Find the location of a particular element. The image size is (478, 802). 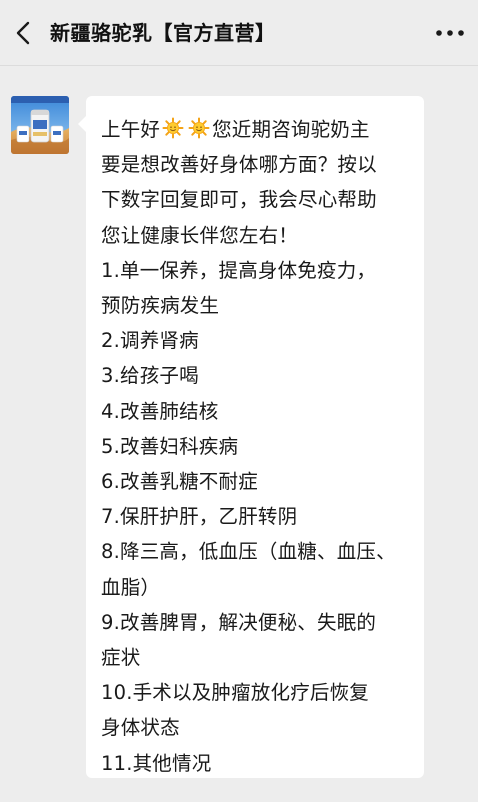

greeting-suffix: 您近期咨询驼奶主 is located at coordinates (291, 129).